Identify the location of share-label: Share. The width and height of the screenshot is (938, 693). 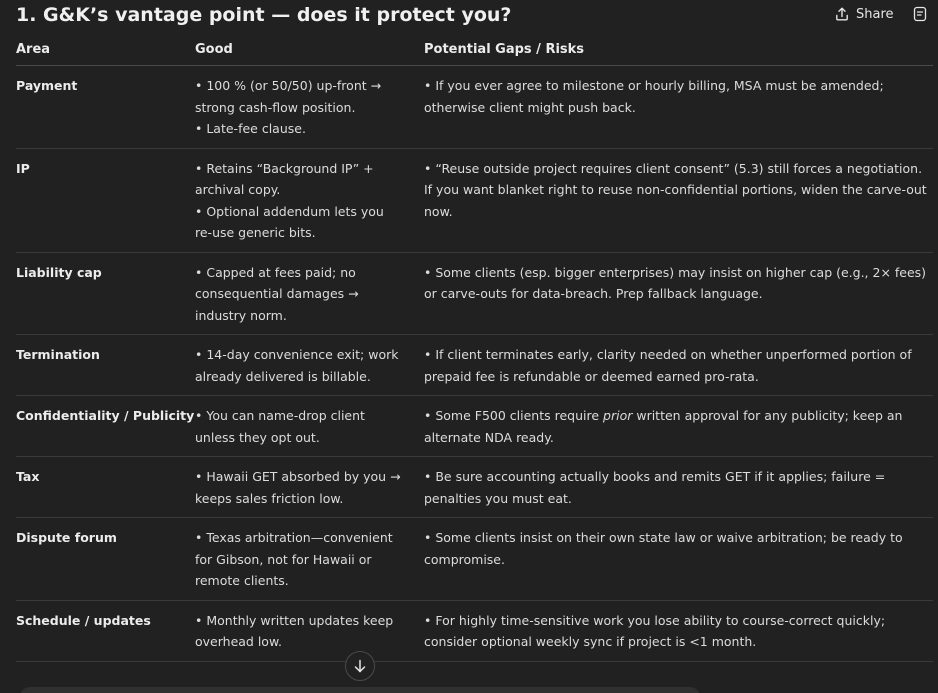
(875, 14).